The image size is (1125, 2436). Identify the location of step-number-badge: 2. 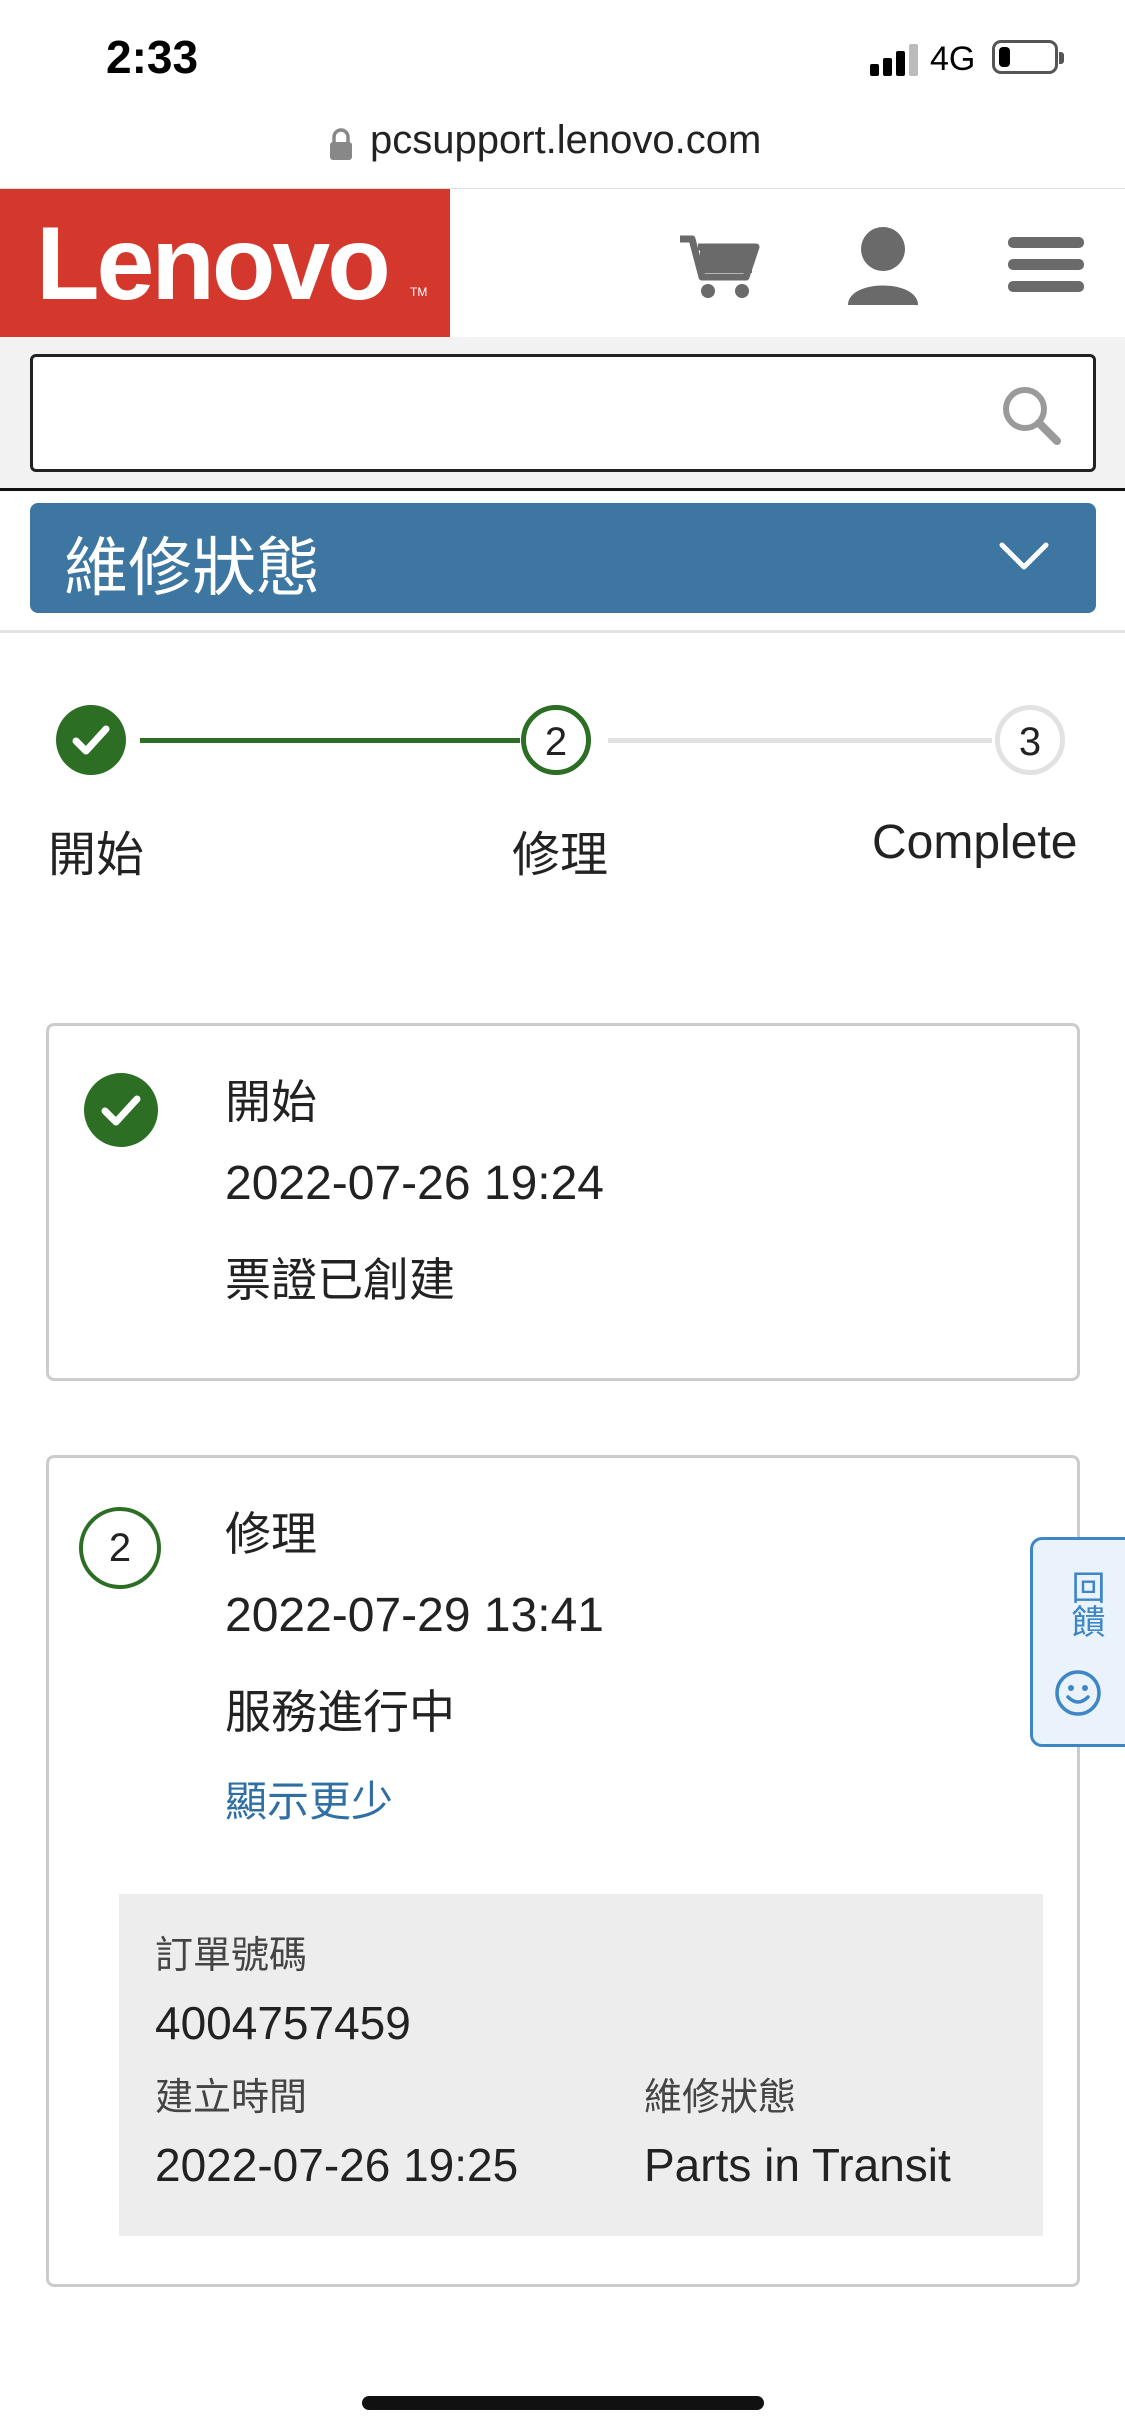
(120, 1548).